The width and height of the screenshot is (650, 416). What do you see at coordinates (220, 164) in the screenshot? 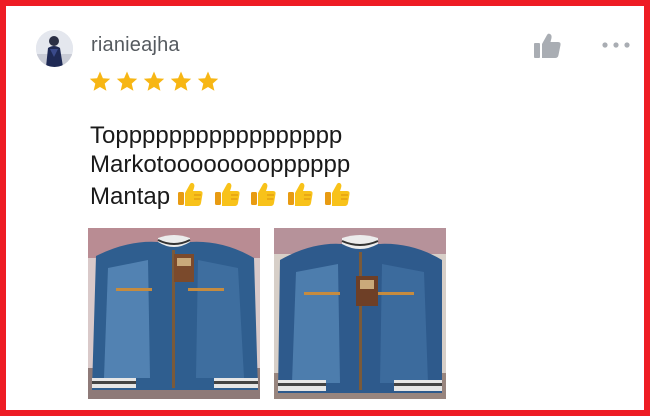
I see `review-text-line: Markotoooooooopppppp` at bounding box center [220, 164].